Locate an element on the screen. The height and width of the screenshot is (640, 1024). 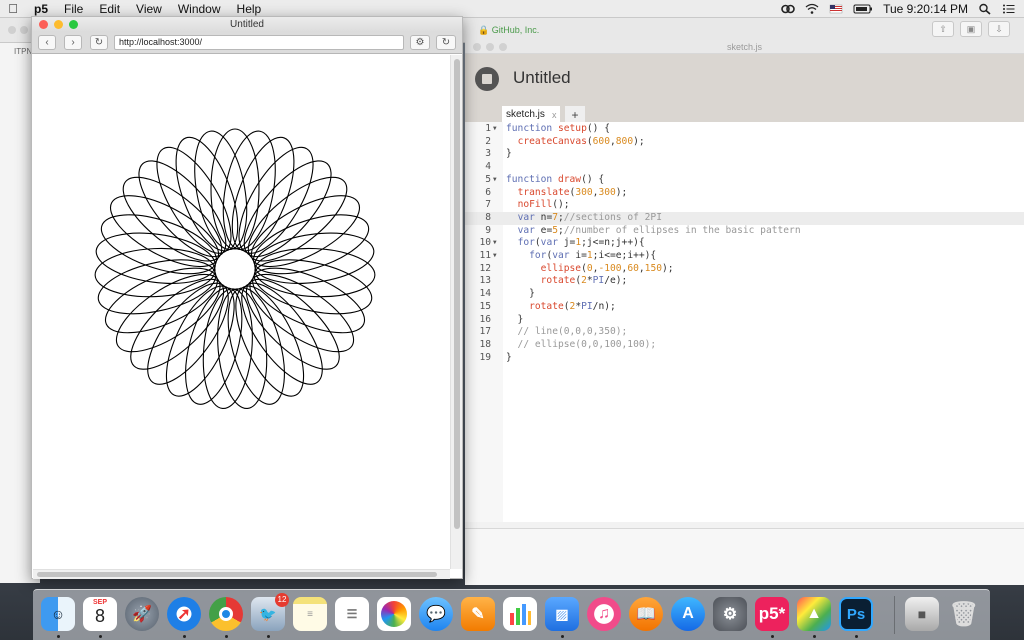
notification-center-icon is located at coordinates (1009, 9).